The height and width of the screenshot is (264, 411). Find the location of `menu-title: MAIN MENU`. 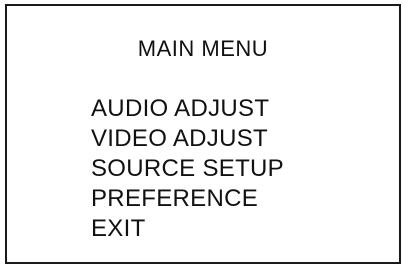

menu-title: MAIN MENU is located at coordinates (203, 48).